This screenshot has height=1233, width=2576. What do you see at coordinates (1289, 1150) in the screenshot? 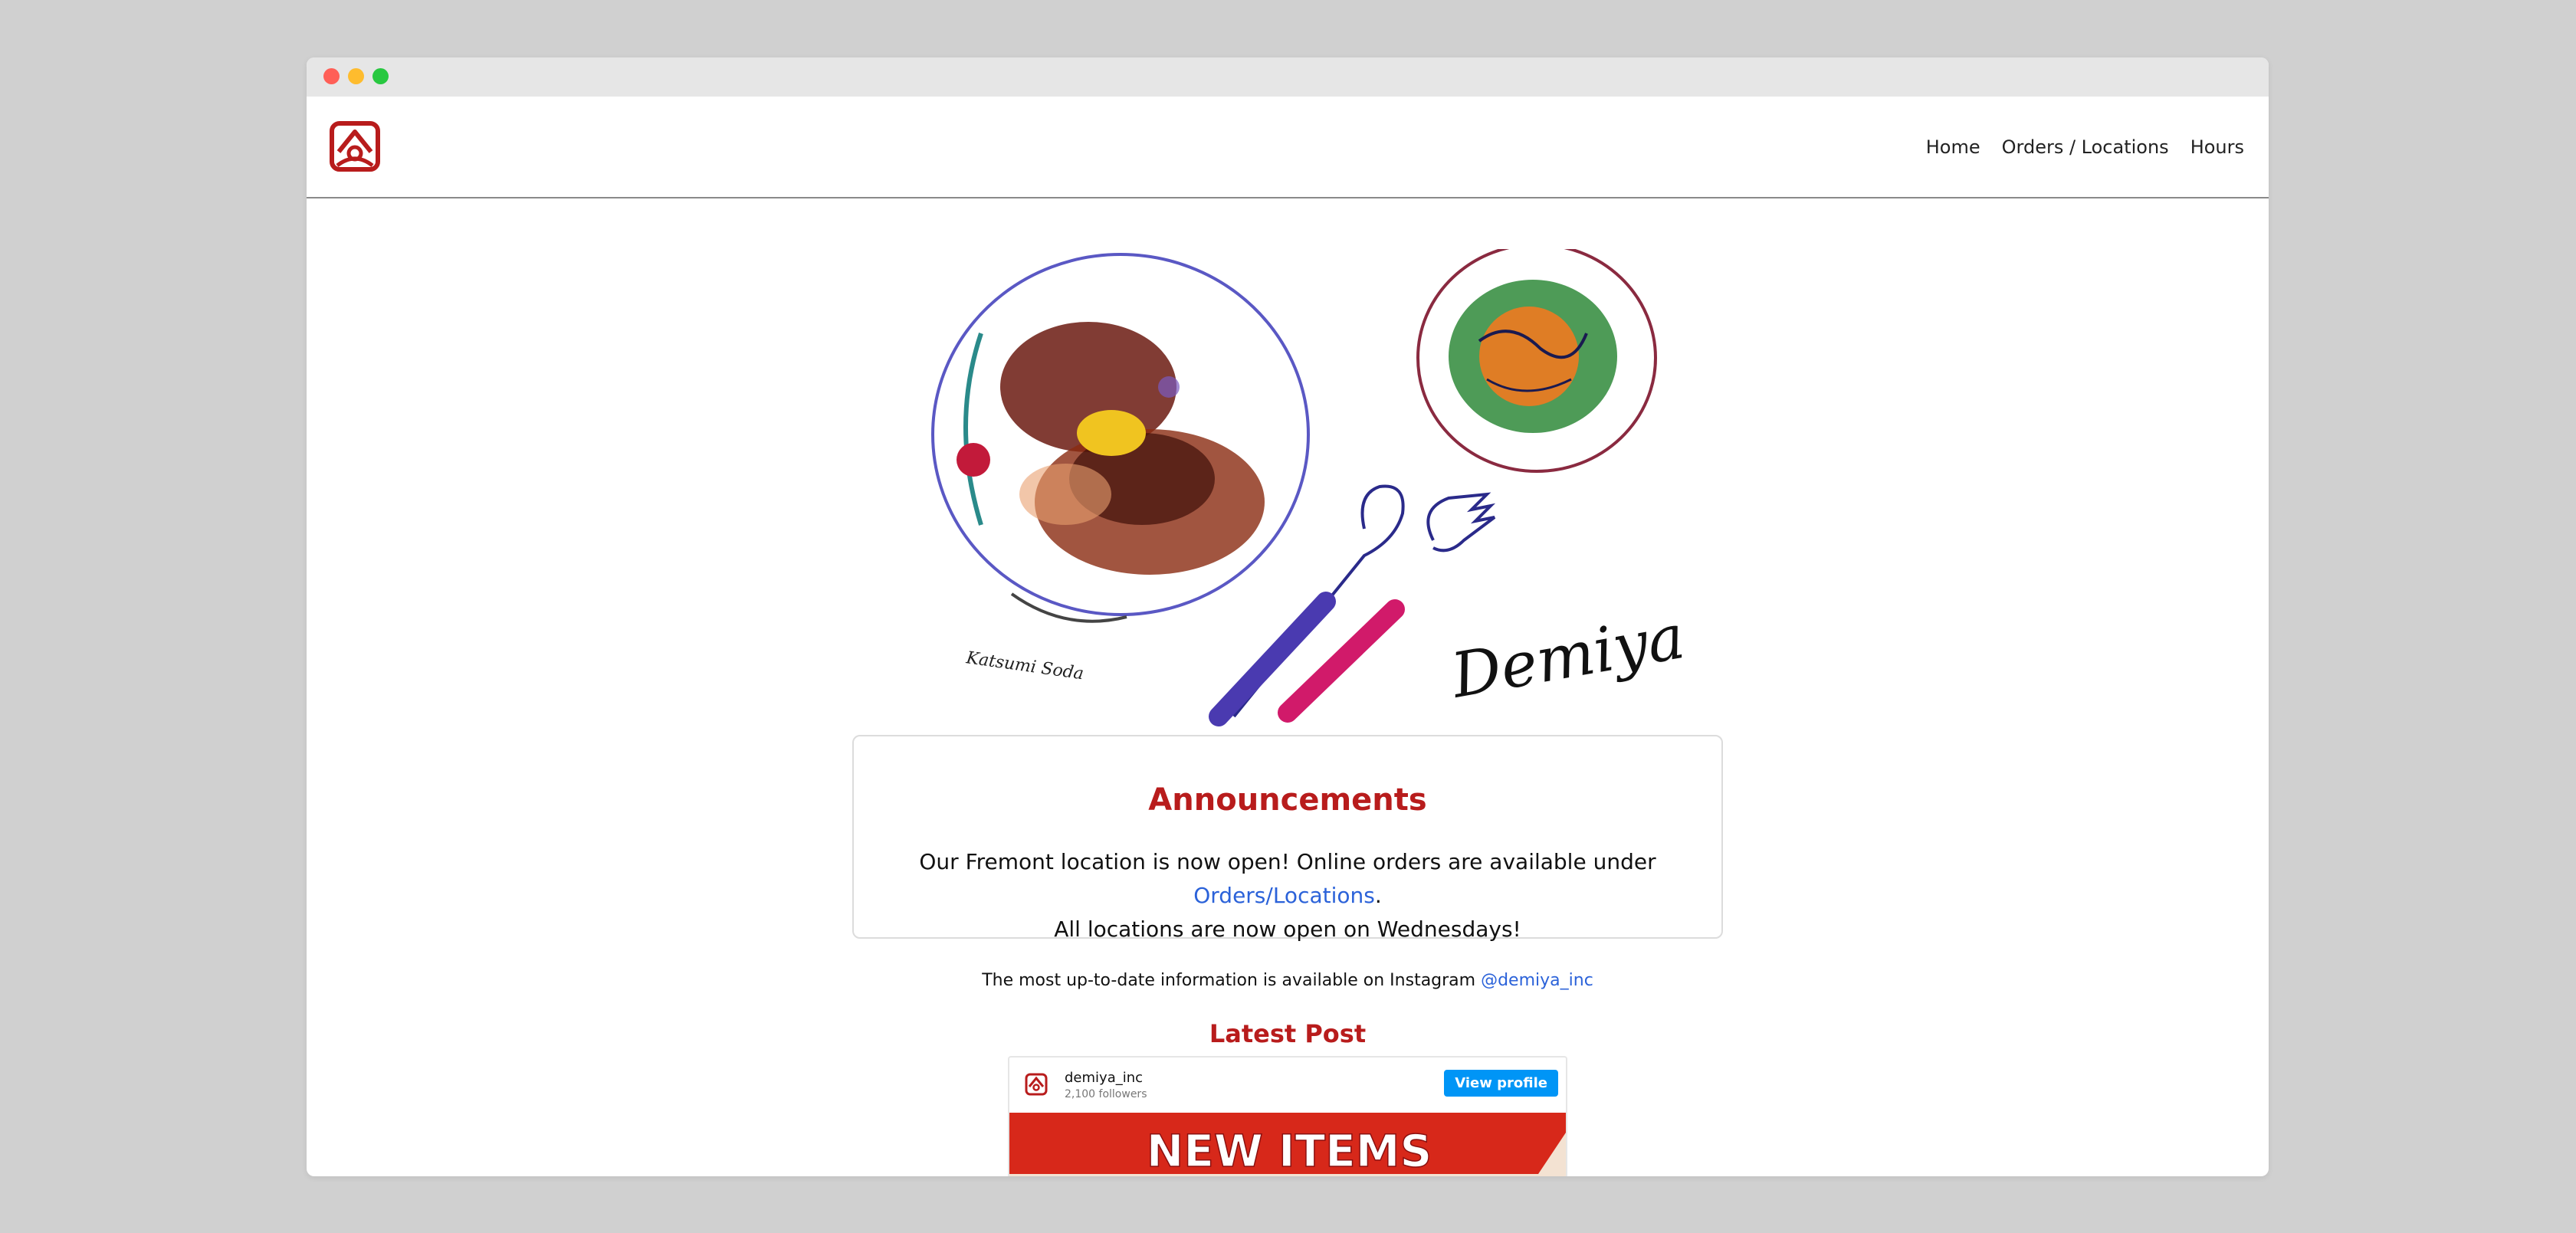
I see `post-image-text: NEW ITEMS` at bounding box center [1289, 1150].